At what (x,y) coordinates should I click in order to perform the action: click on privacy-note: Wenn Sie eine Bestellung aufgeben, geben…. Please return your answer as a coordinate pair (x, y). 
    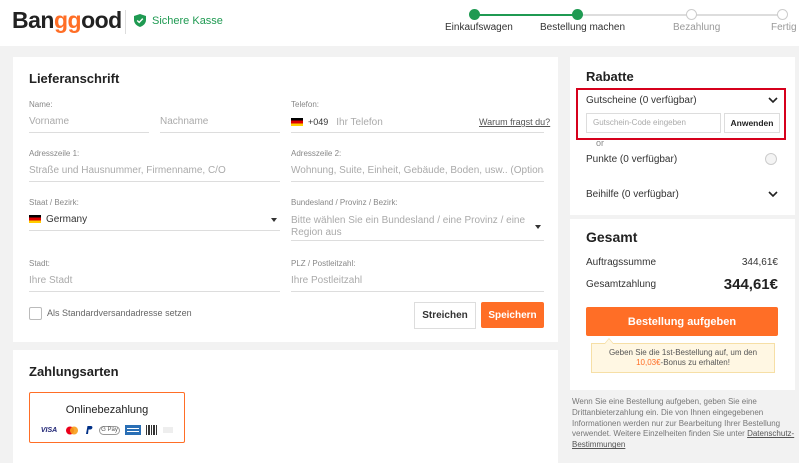
    Looking at the image, I should click on (684, 424).